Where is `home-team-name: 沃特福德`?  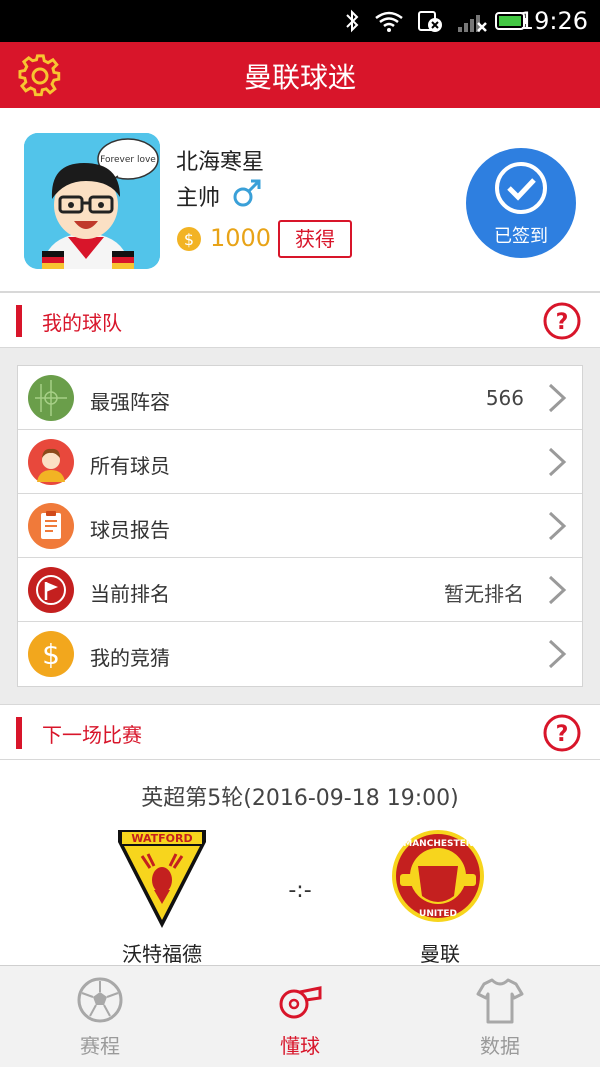 home-team-name: 沃特福德 is located at coordinates (162, 954).